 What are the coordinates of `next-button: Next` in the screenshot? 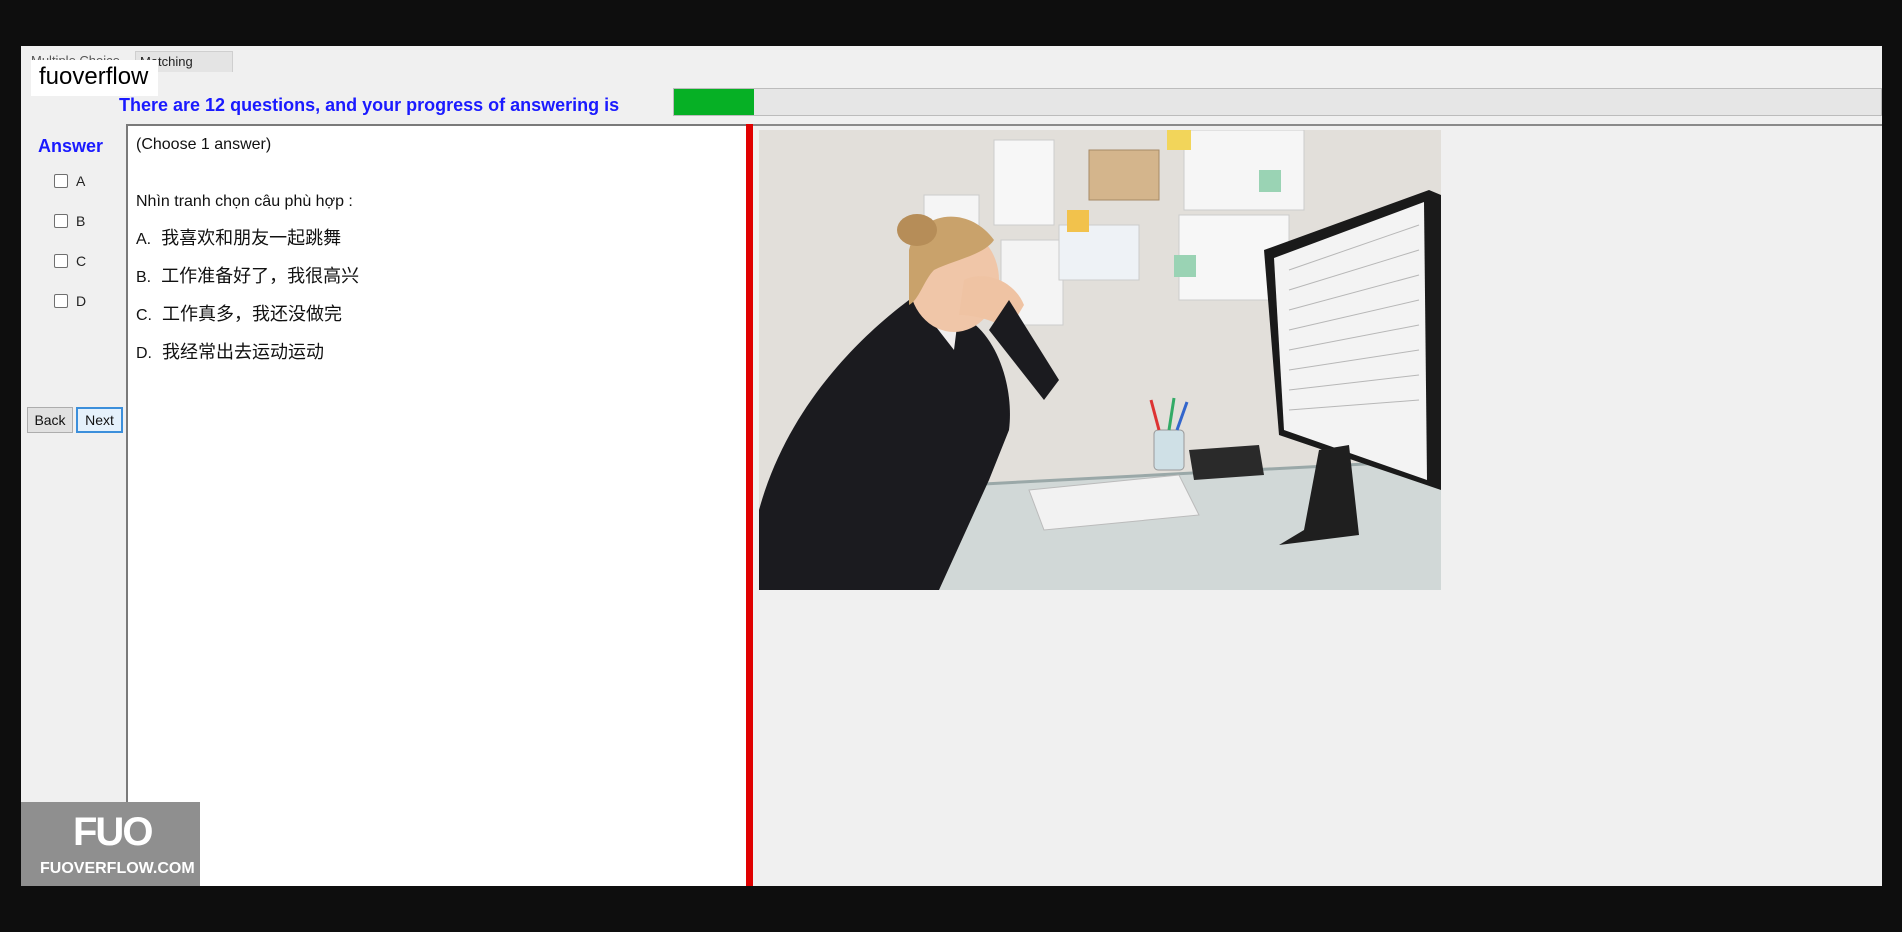 It's located at (99, 420).